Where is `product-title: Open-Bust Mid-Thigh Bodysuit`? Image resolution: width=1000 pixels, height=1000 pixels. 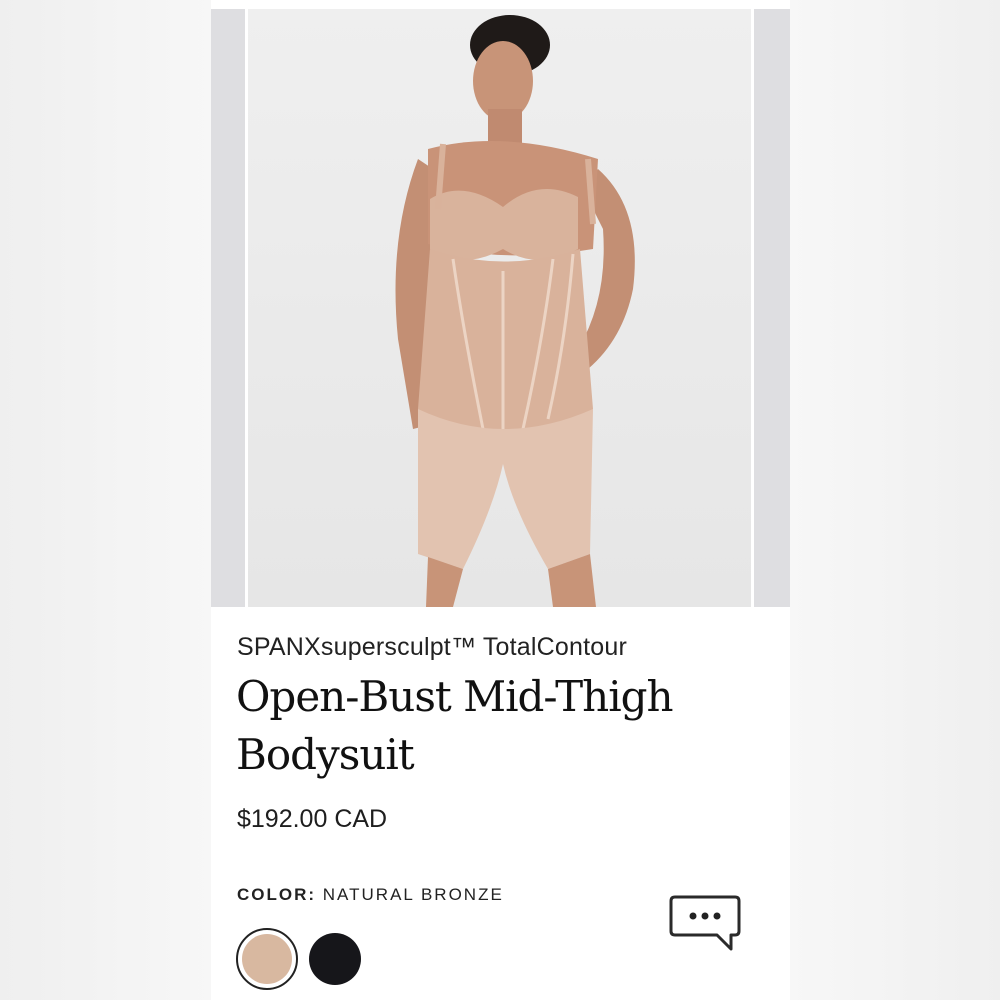
product-title: Open-Bust Mid-Thigh Bodysuit is located at coordinates (455, 725).